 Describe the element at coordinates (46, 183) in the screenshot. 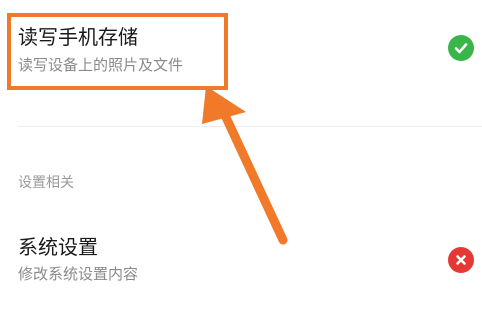

I see `section-header: 设置相关` at that location.